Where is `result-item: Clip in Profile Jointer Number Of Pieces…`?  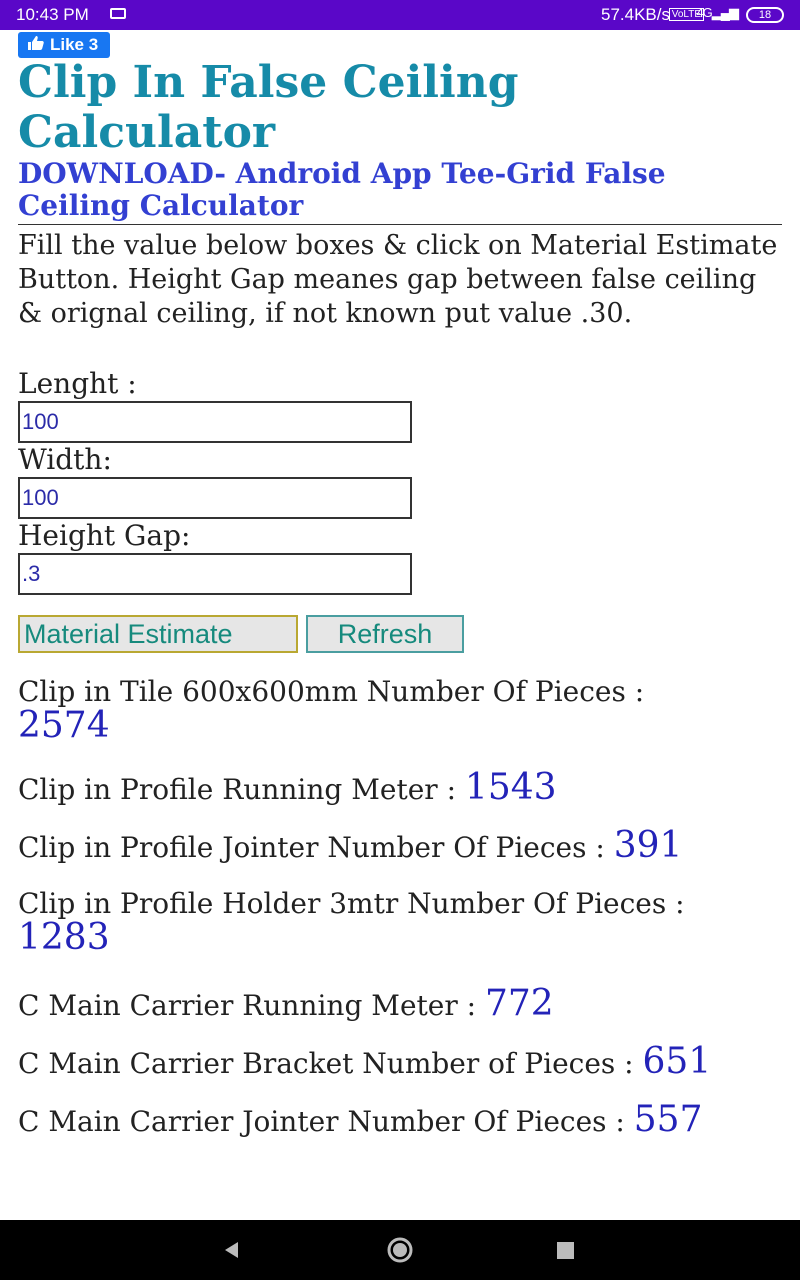 result-item: Clip in Profile Jointer Number Of Pieces… is located at coordinates (401, 846).